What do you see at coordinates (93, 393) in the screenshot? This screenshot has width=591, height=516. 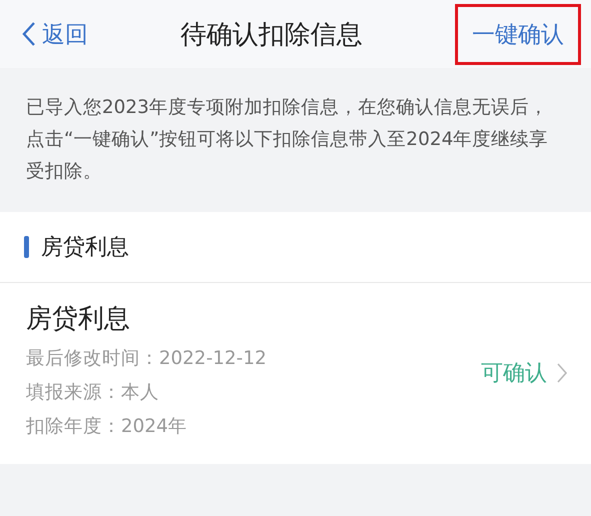 I see `item-detail: 填报来源：本人` at bounding box center [93, 393].